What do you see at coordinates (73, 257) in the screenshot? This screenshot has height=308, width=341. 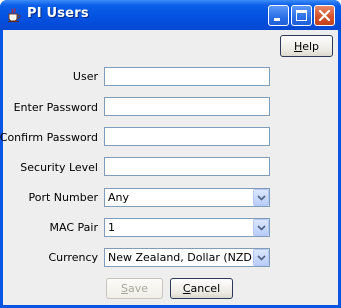 I see `currency-label: Currency` at bounding box center [73, 257].